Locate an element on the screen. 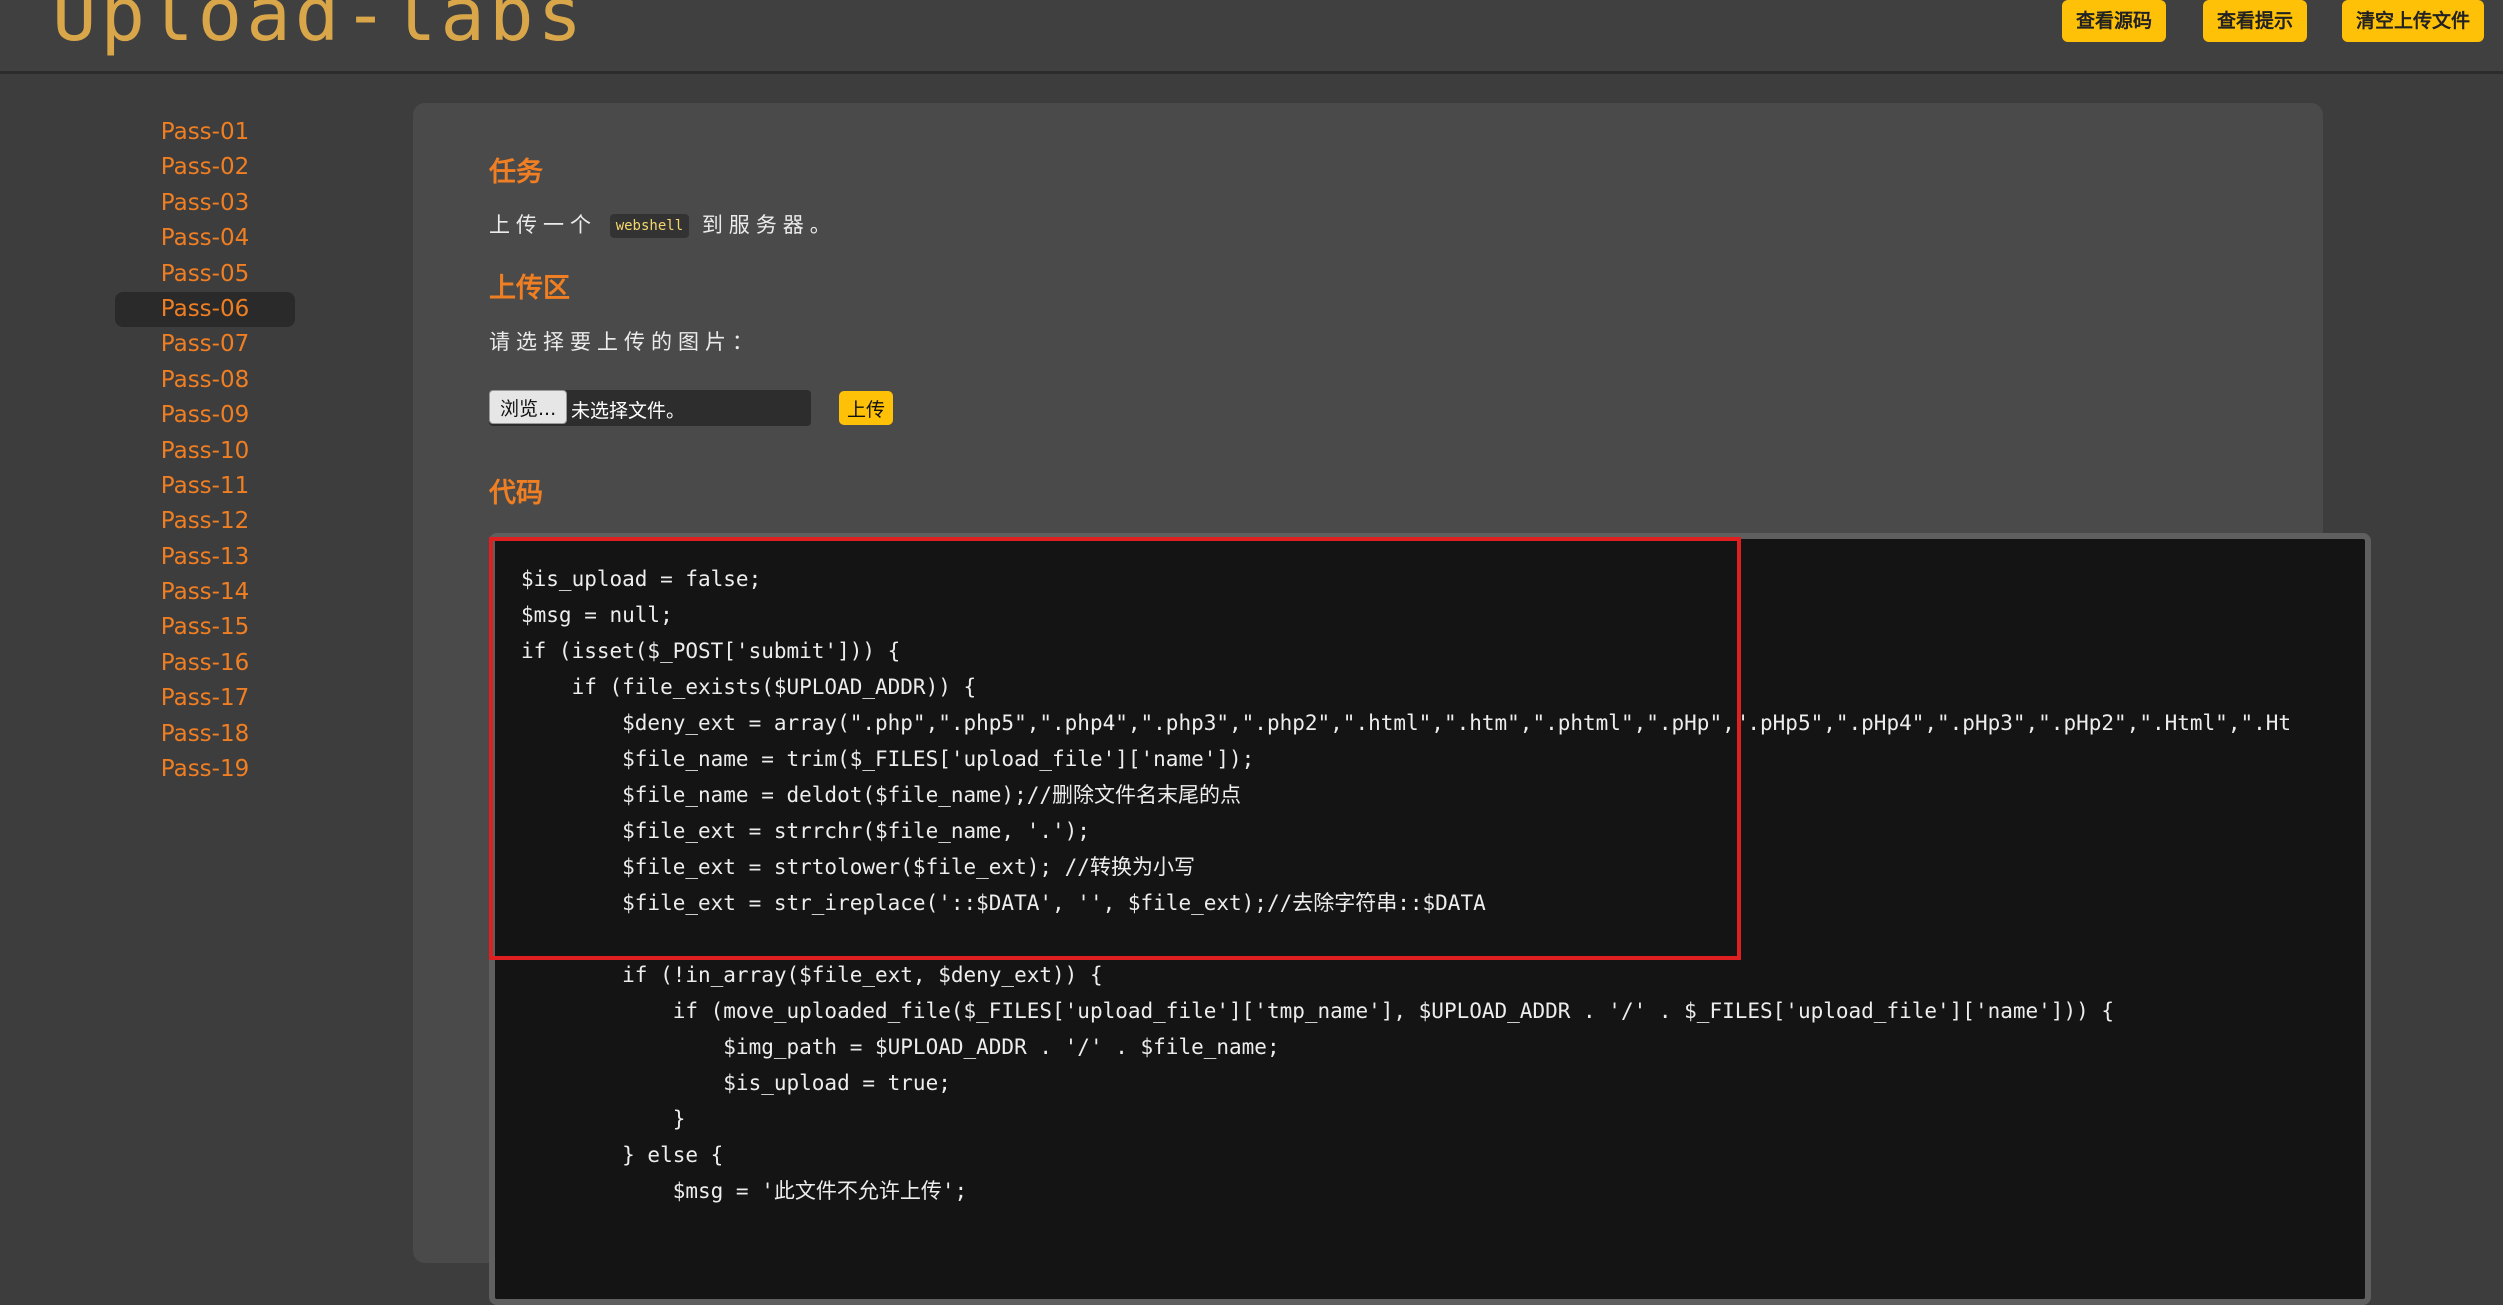  code-line: $is_upload = false; is located at coordinates (641, 579).